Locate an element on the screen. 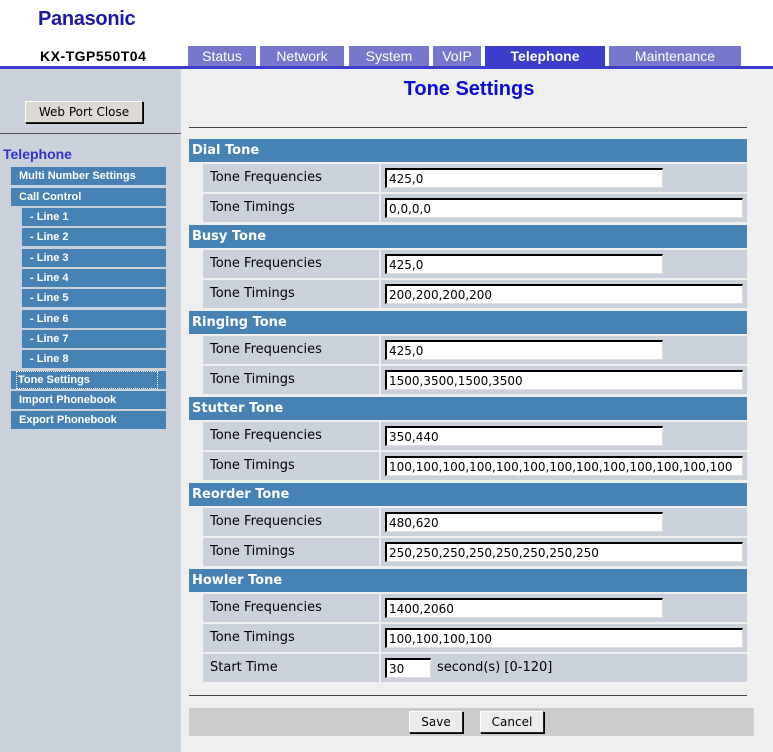  busy-tone-timings-row: Tone Timings is located at coordinates (475, 294).